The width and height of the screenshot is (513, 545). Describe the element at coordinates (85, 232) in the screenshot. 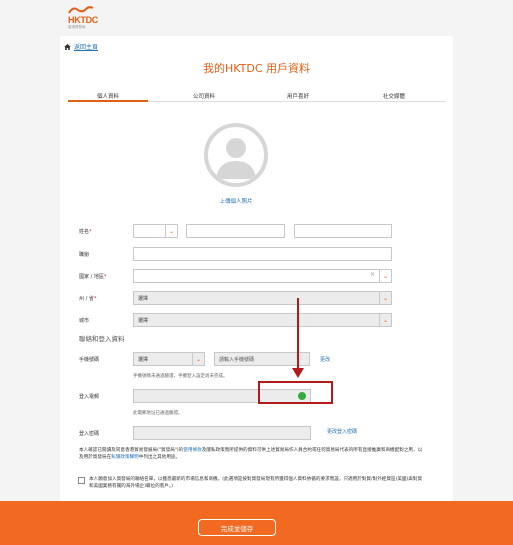

I see `name-label: 姓名*` at that location.